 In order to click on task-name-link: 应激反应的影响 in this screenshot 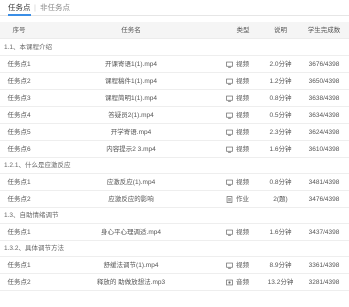, I will do `click(131, 199)`.